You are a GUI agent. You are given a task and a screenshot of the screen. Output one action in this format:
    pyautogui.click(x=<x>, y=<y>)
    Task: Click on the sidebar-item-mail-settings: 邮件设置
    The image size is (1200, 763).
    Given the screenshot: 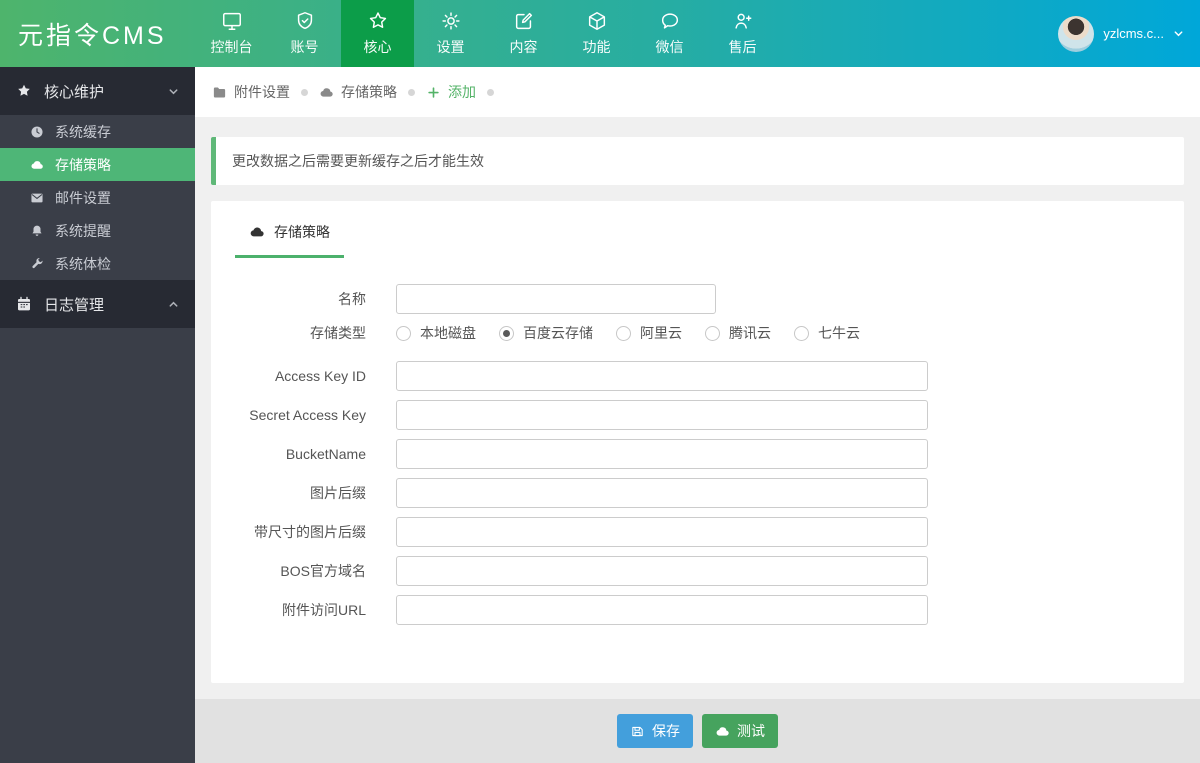 What is the action you would take?
    pyautogui.click(x=97, y=197)
    